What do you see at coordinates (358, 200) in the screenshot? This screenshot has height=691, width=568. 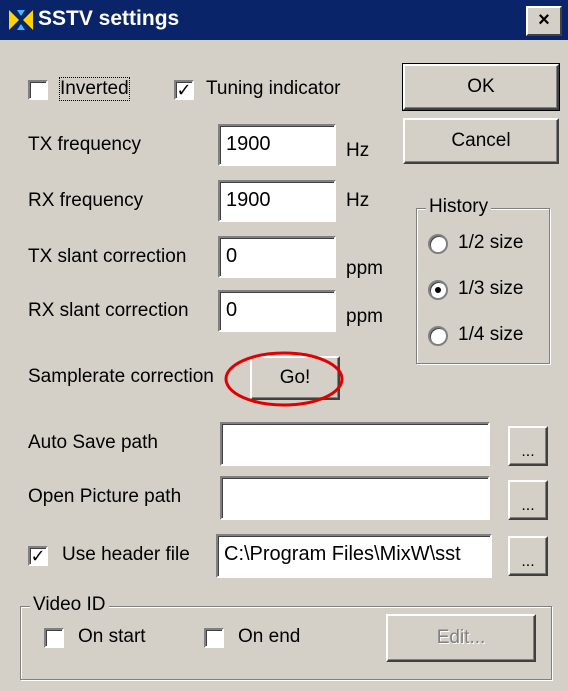 I see `rx-frequency-unit: Hz` at bounding box center [358, 200].